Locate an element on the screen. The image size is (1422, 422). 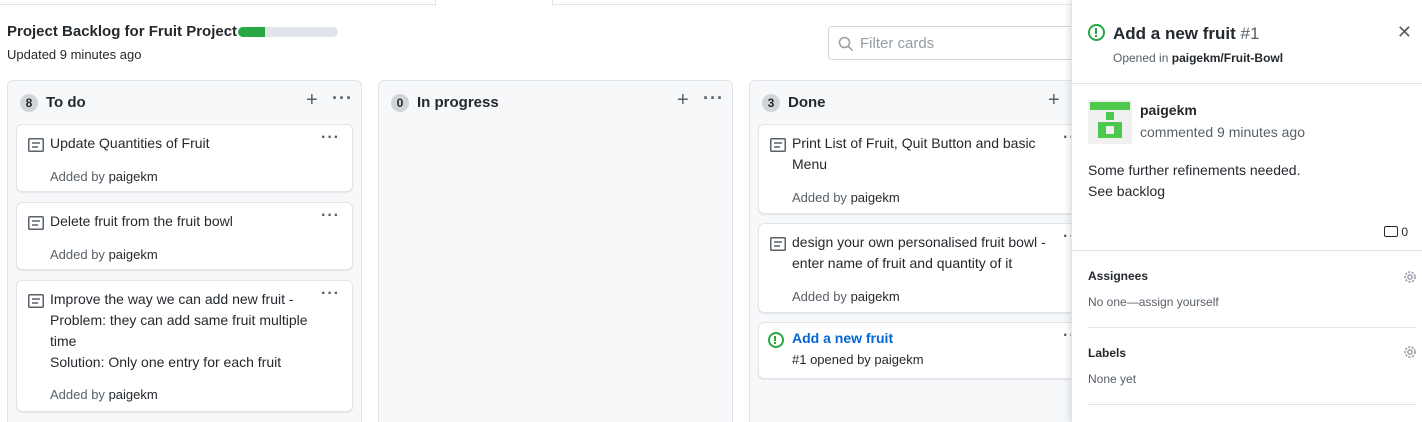
issue-meta: #1 opened by paigekm is located at coordinates (858, 359).